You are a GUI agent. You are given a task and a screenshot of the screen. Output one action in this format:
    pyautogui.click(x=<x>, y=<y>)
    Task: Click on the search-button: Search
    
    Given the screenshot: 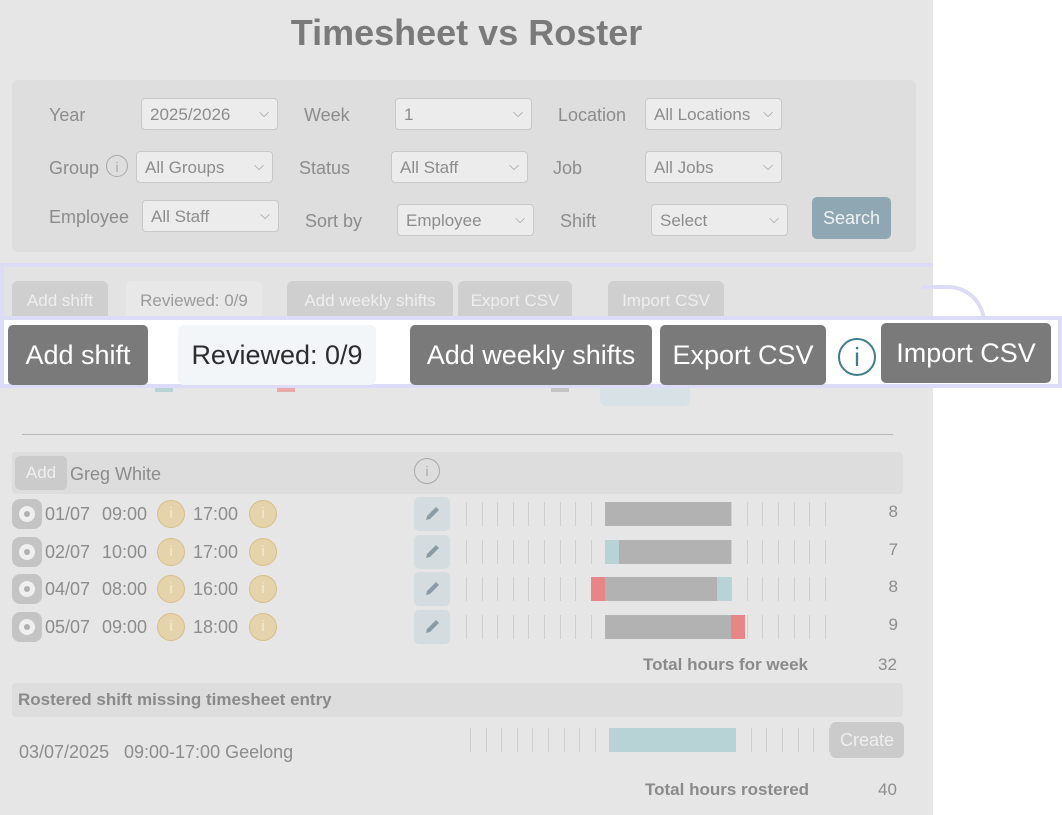 What is the action you would take?
    pyautogui.click(x=851, y=218)
    